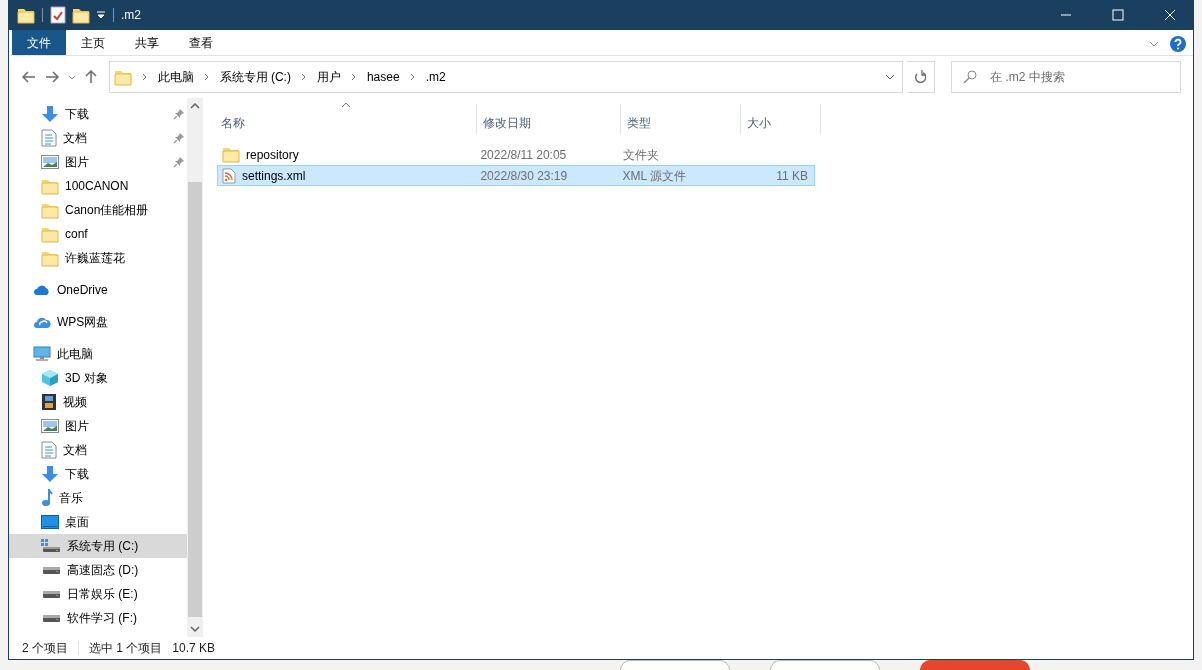 This screenshot has height=670, width=1202. I want to click on scrollbar-thumb, so click(195, 399).